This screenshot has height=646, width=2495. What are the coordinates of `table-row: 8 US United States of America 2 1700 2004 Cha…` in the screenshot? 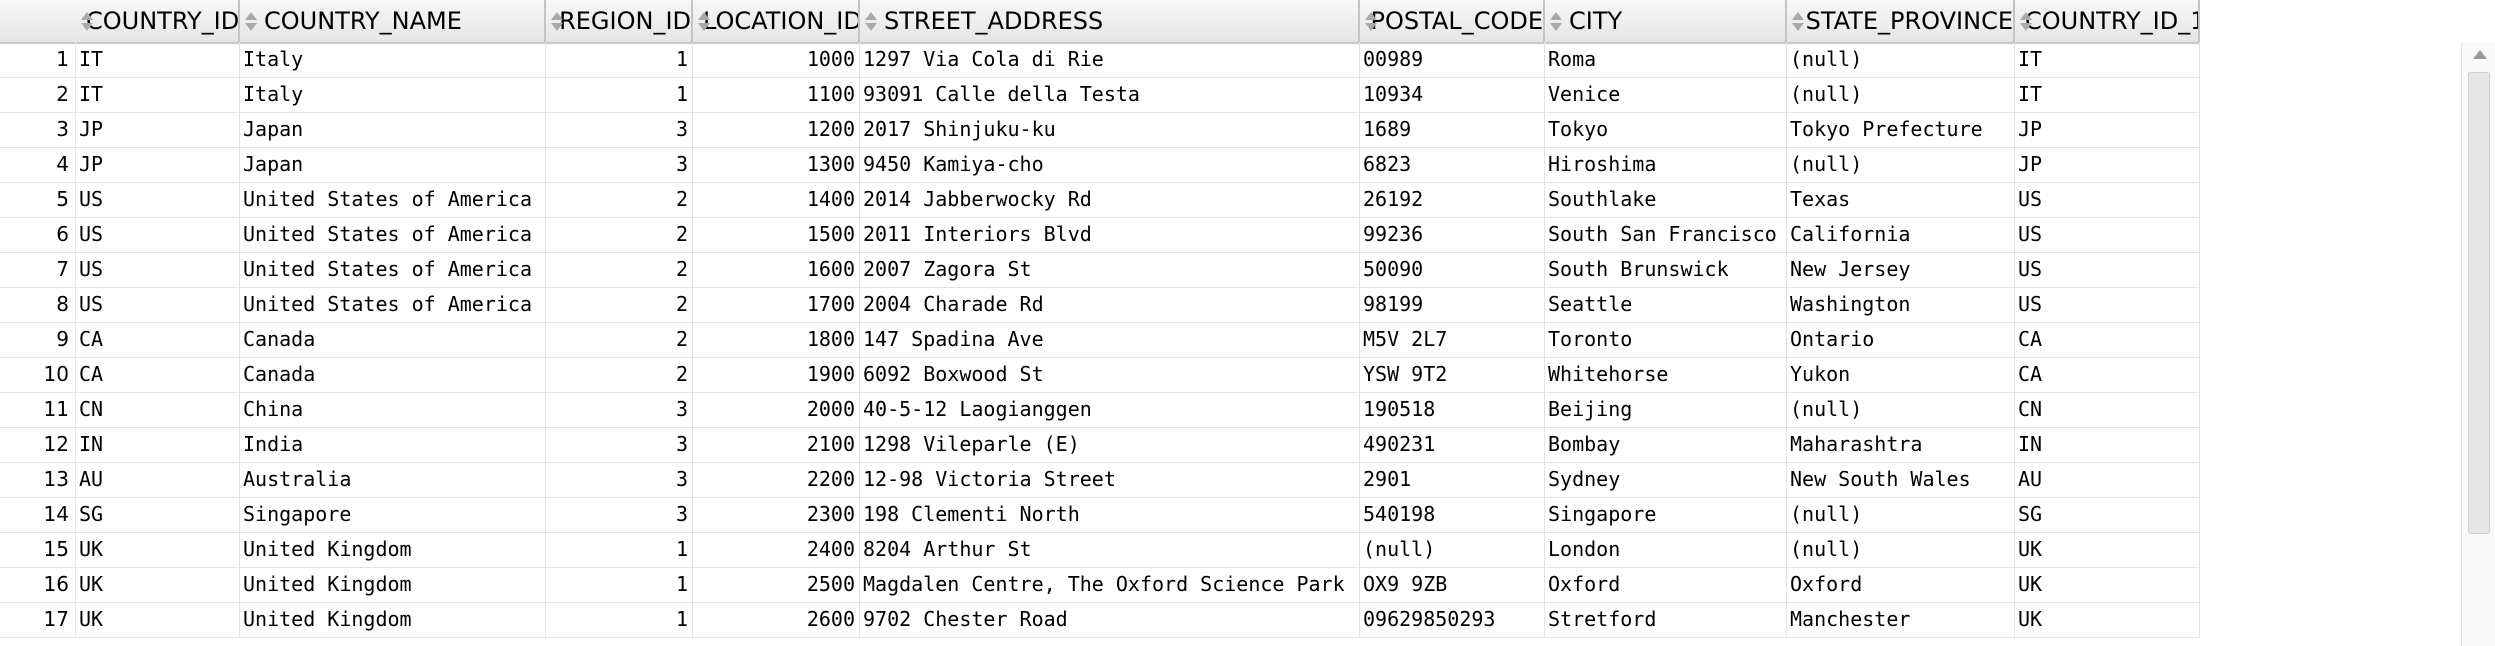 It's located at (1100, 305).